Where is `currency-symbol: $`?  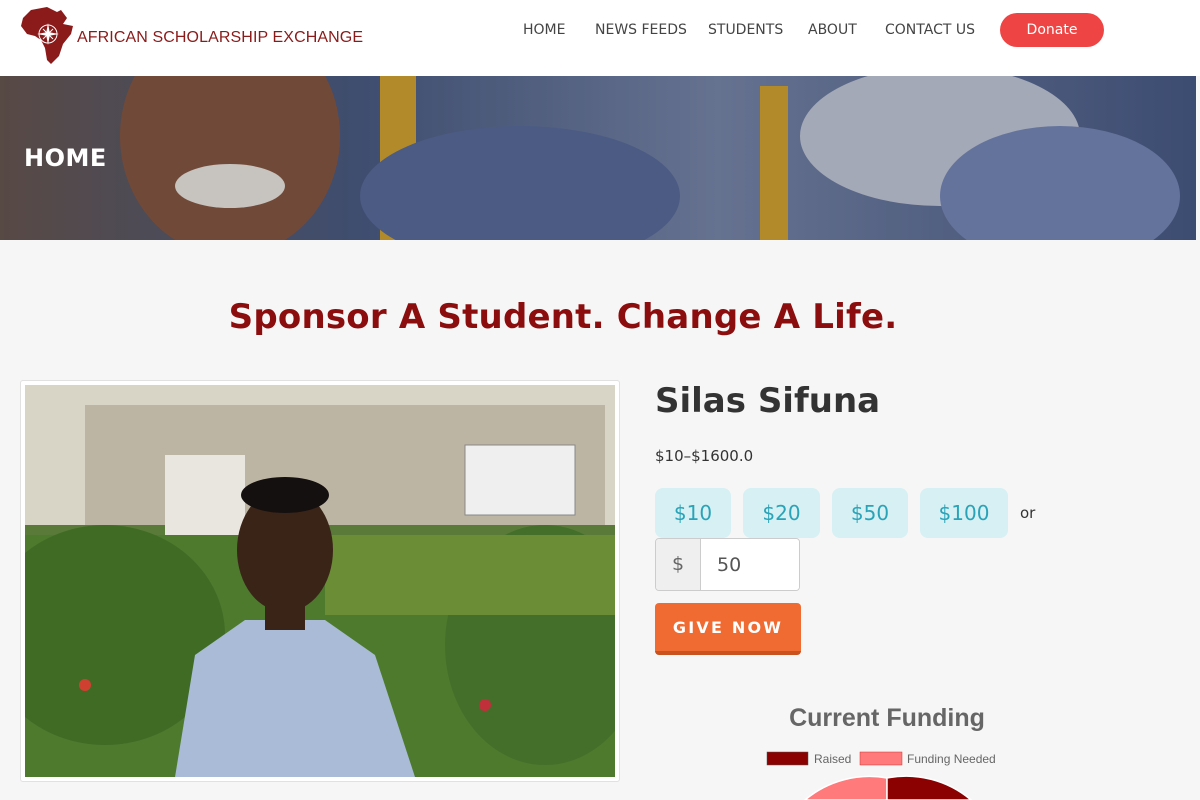 currency-symbol: $ is located at coordinates (678, 564).